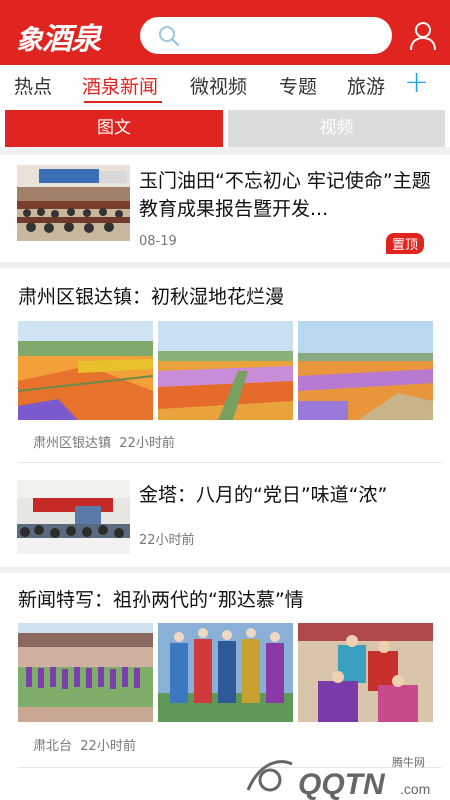 The image size is (450, 800). I want to click on segment-video: 视频, so click(336, 128).